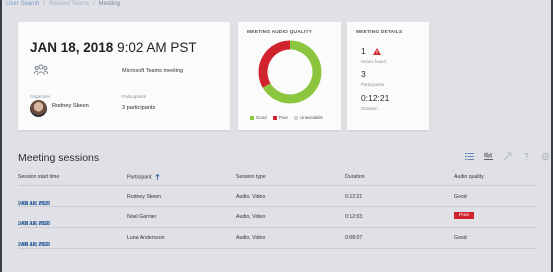 The width and height of the screenshot is (553, 272). Describe the element at coordinates (526, 156) in the screenshot. I see `help-icon` at that location.